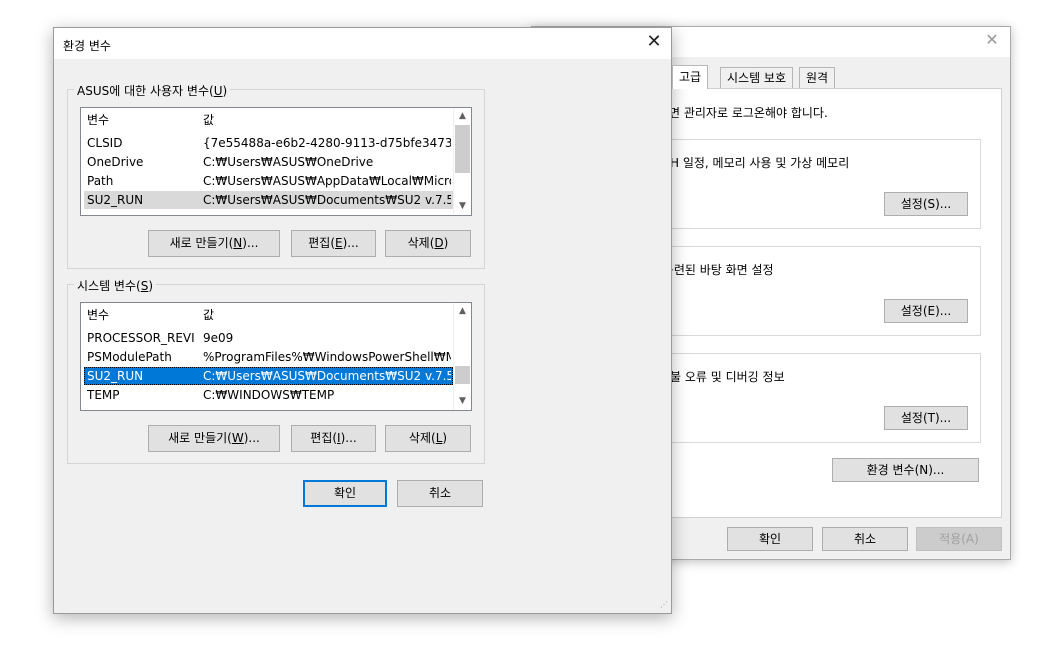 This screenshot has width=1054, height=645. Describe the element at coordinates (87, 46) in the screenshot. I see `dialog-title: 환경 변수` at that location.